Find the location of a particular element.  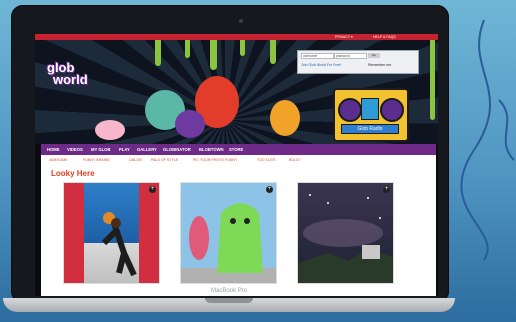

thumbnail-green-creature: + is located at coordinates (228, 233).